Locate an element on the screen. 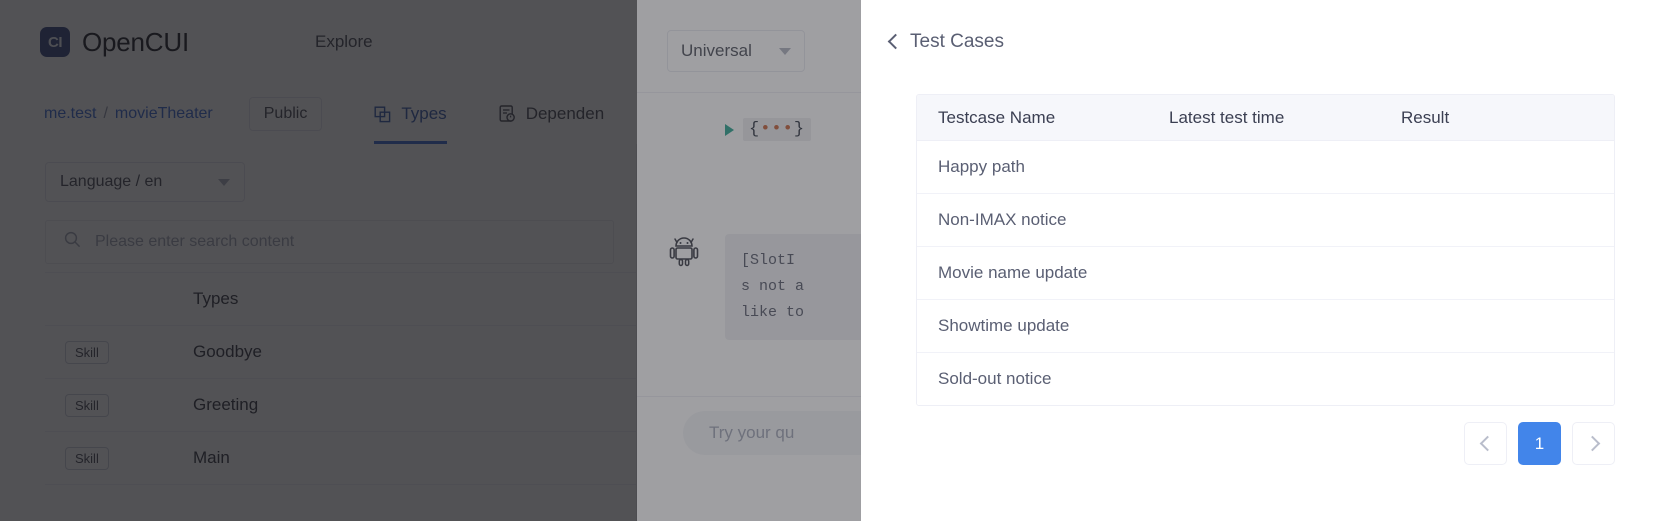 The height and width of the screenshot is (521, 1680). col-header-testcase-name: Testcase Name is located at coordinates (997, 117).